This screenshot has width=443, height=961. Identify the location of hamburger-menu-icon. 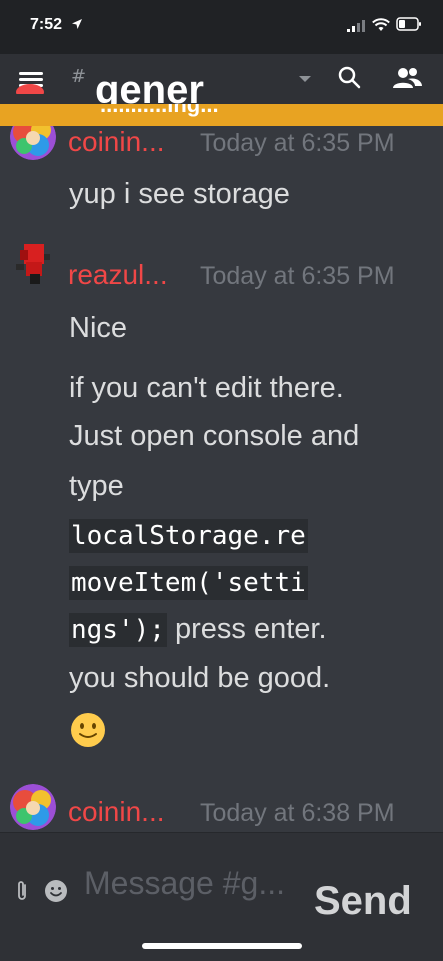
(30, 83).